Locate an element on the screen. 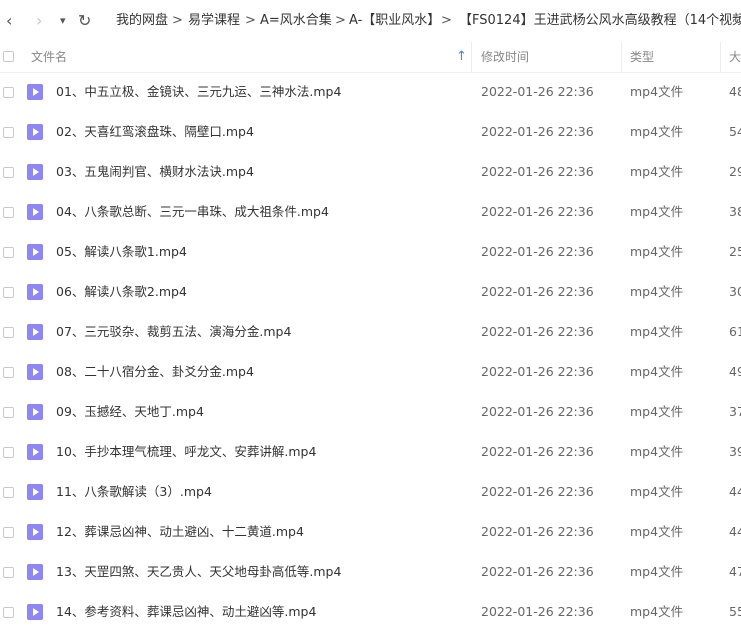 This screenshot has width=741, height=641. file-name: 10、手抄本理气梳理、呼龙文、安葬讲解.mp4 is located at coordinates (186, 452).